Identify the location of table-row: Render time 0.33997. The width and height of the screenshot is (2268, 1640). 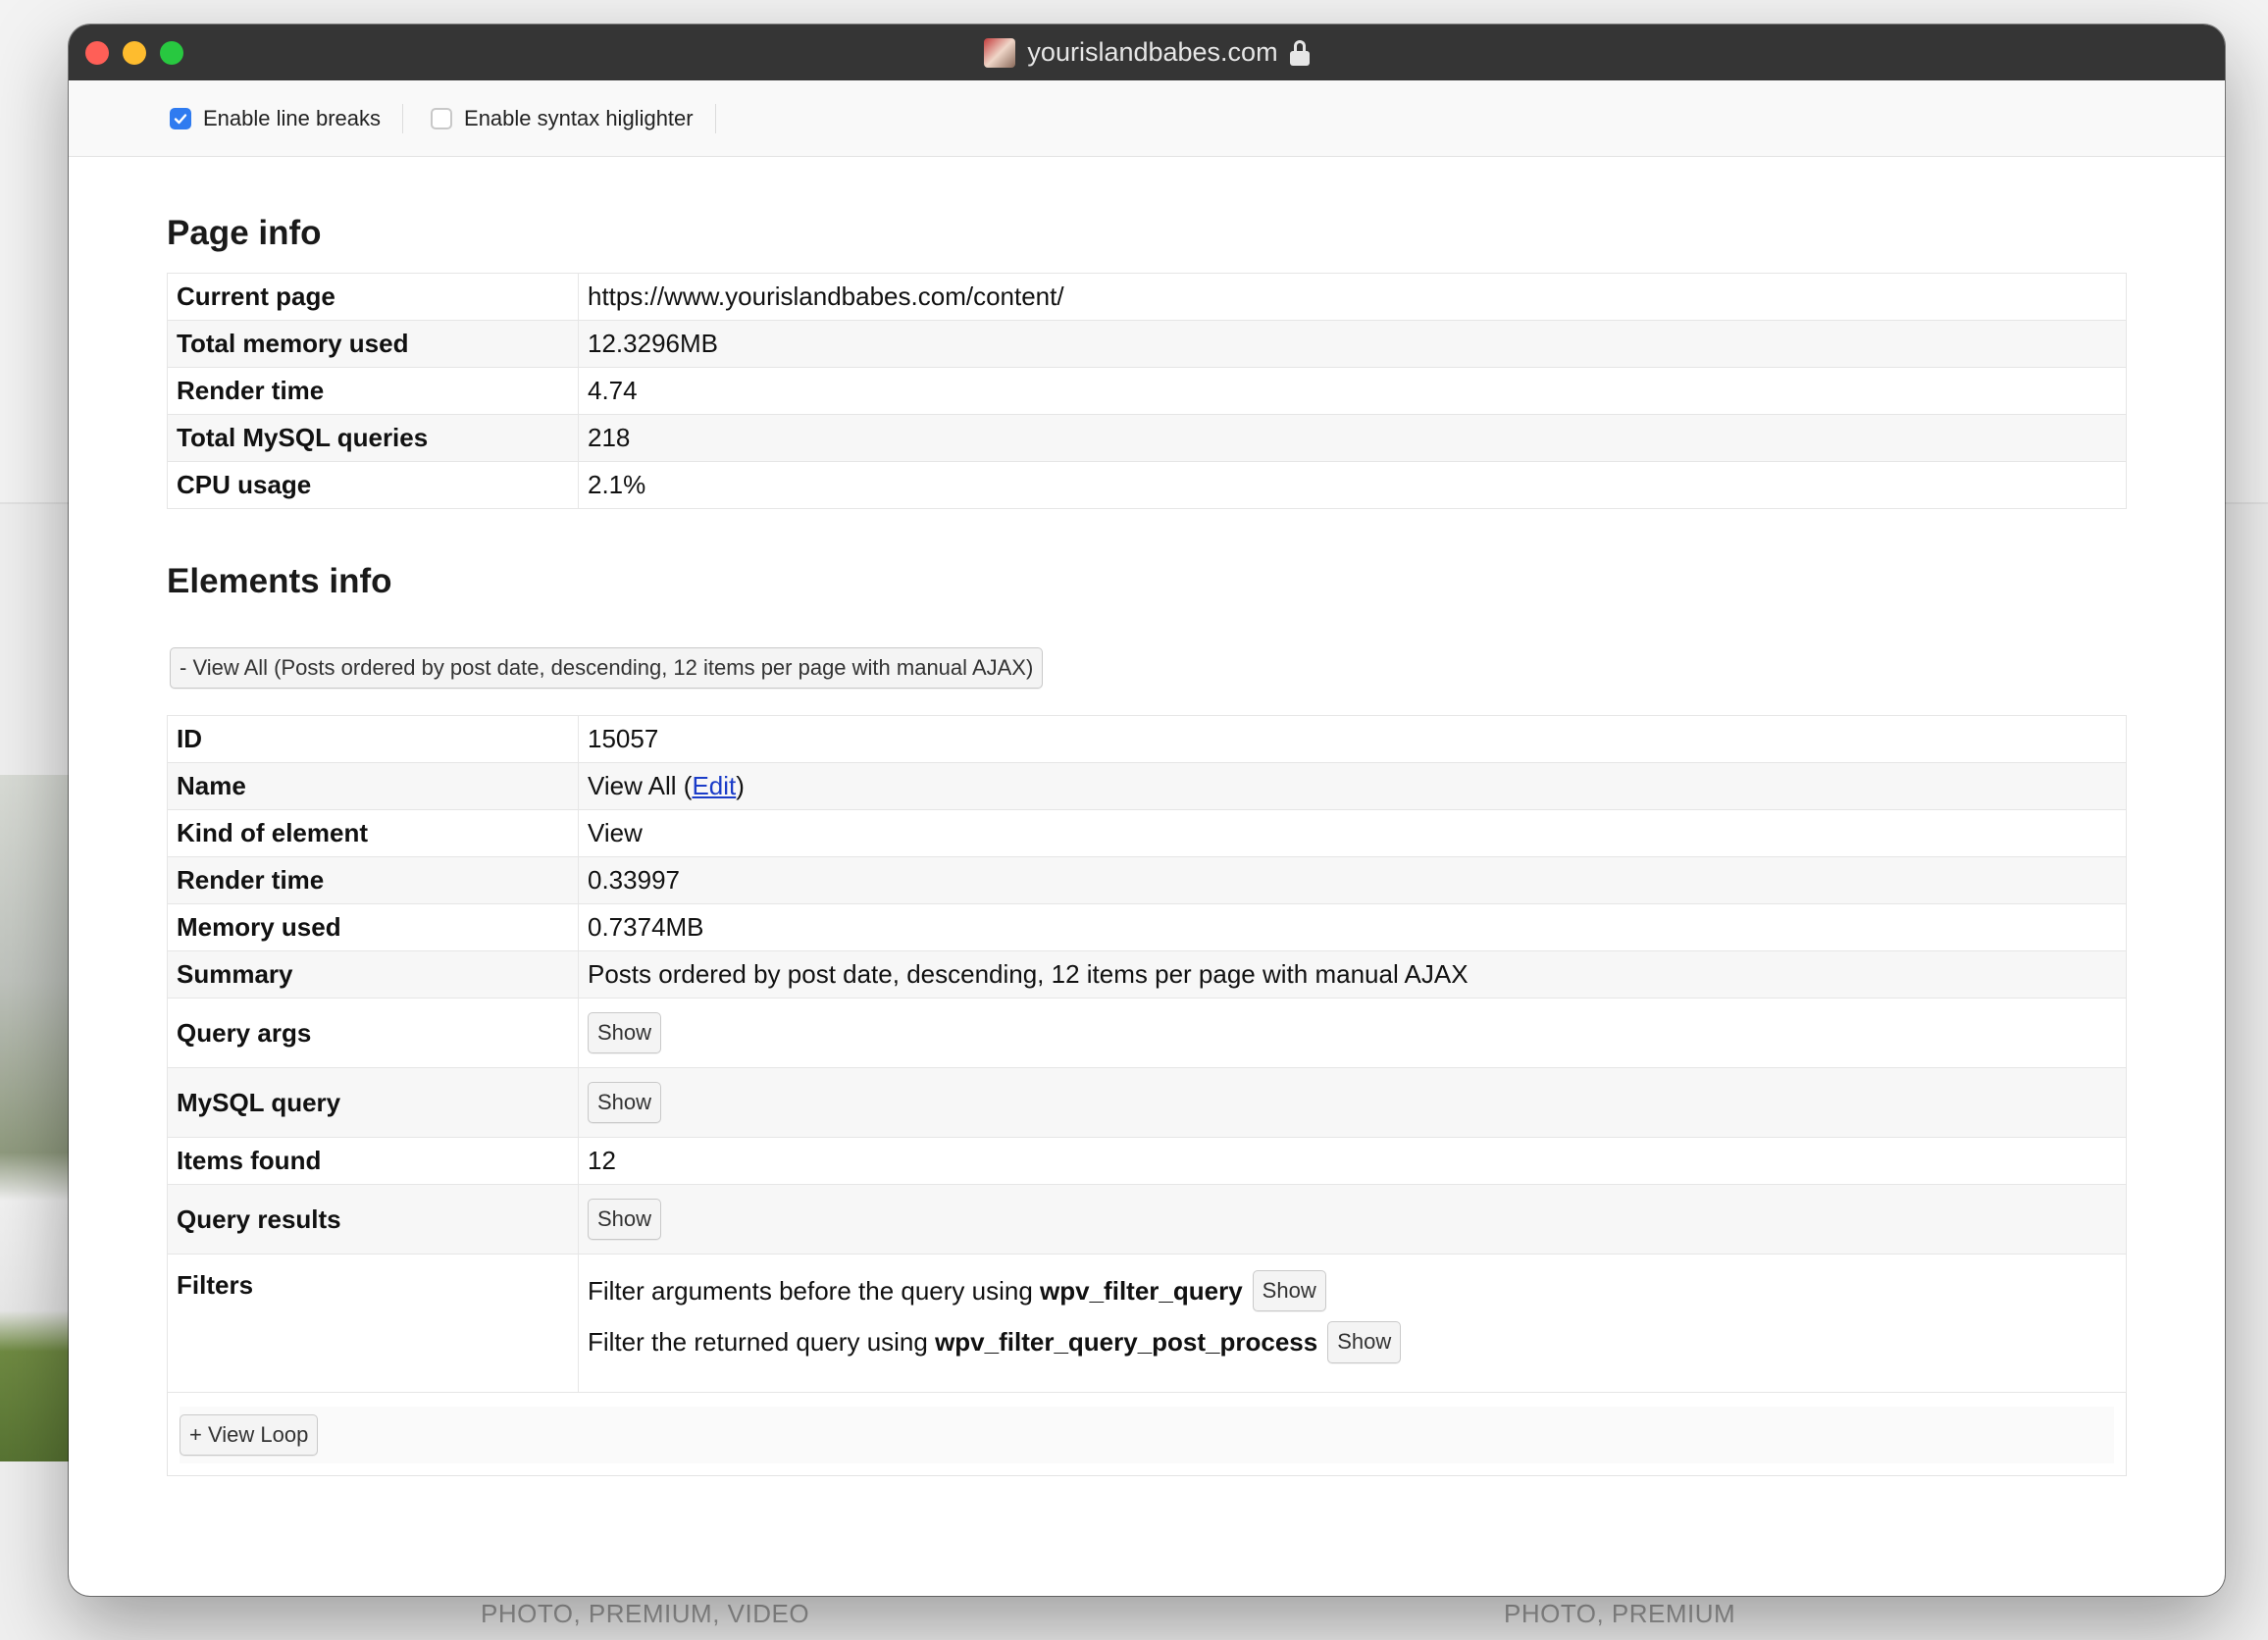
(1147, 881).